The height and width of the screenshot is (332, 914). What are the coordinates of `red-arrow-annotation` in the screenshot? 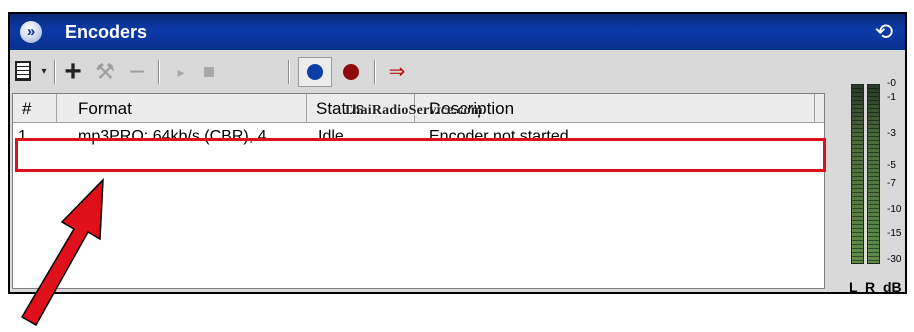 It's located at (62, 252).